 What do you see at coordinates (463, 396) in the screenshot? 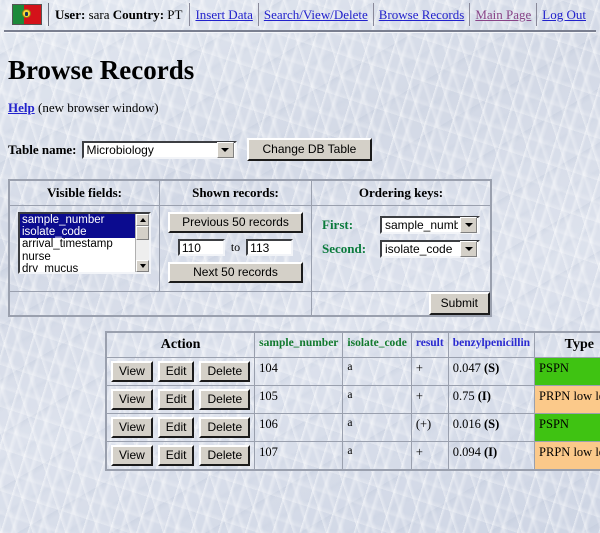
I see `benzylpenicillin-value: 0.75` at bounding box center [463, 396].